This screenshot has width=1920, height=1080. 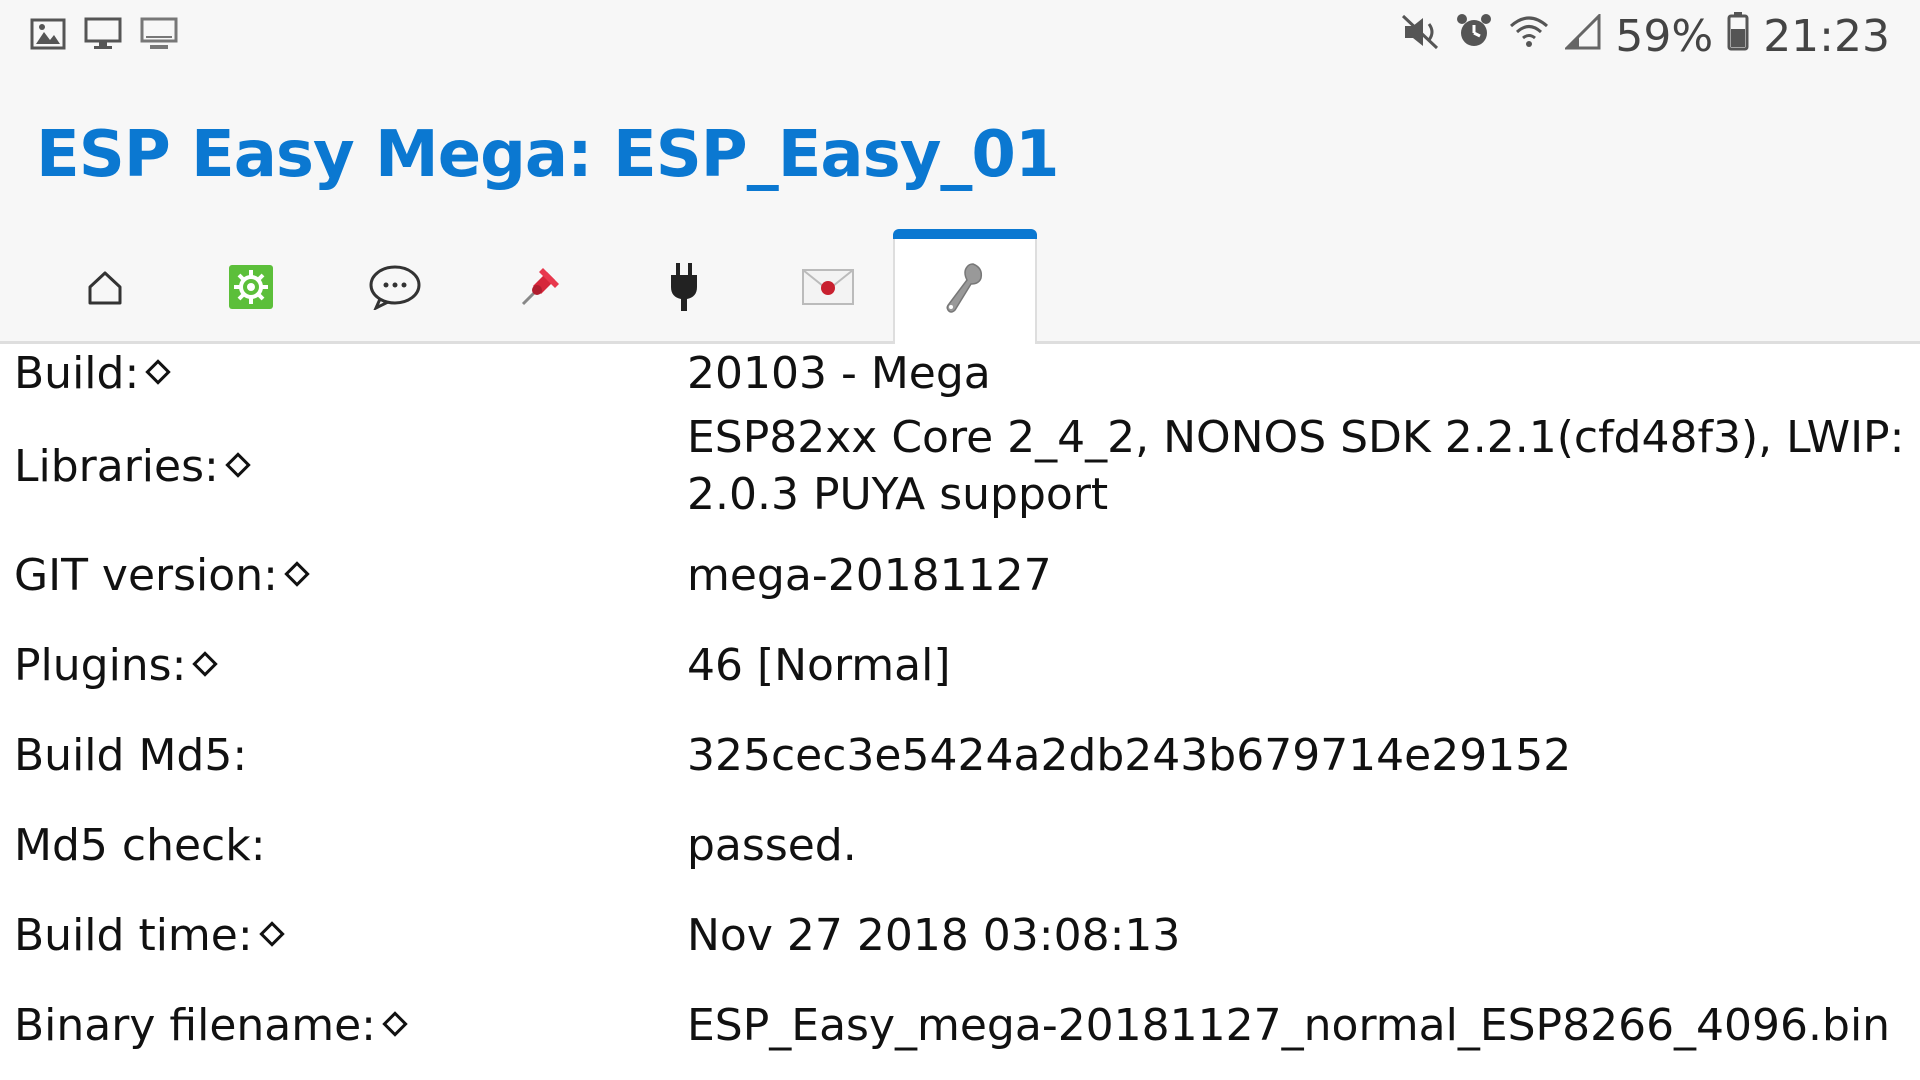 I want to click on signal-icon, so click(x=1582, y=36).